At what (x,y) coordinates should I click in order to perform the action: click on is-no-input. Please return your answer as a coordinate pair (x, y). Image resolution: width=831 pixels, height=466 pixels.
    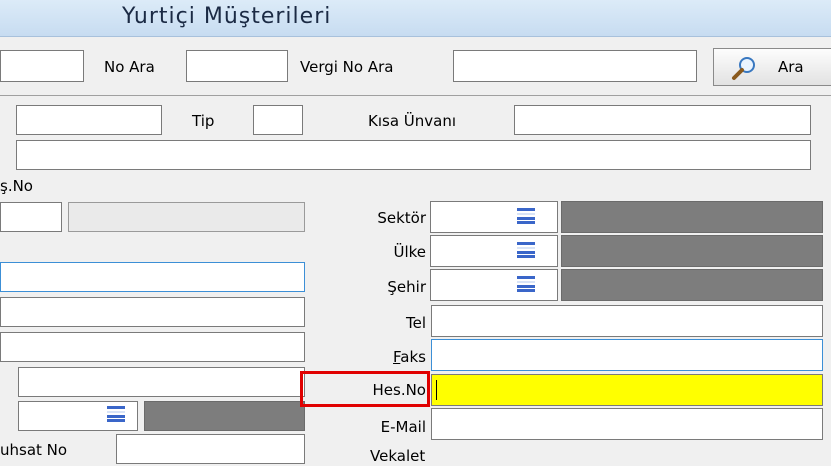
    Looking at the image, I should click on (31, 217).